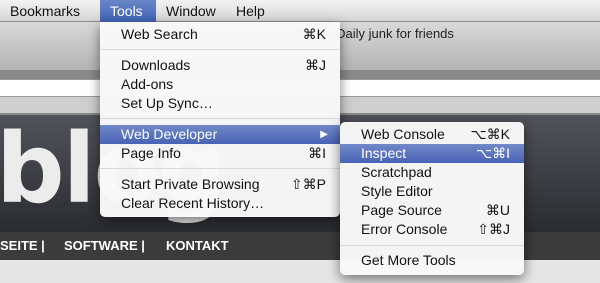  What do you see at coordinates (104, 246) in the screenshot?
I see `nav-link-software: SOFTWARE |` at bounding box center [104, 246].